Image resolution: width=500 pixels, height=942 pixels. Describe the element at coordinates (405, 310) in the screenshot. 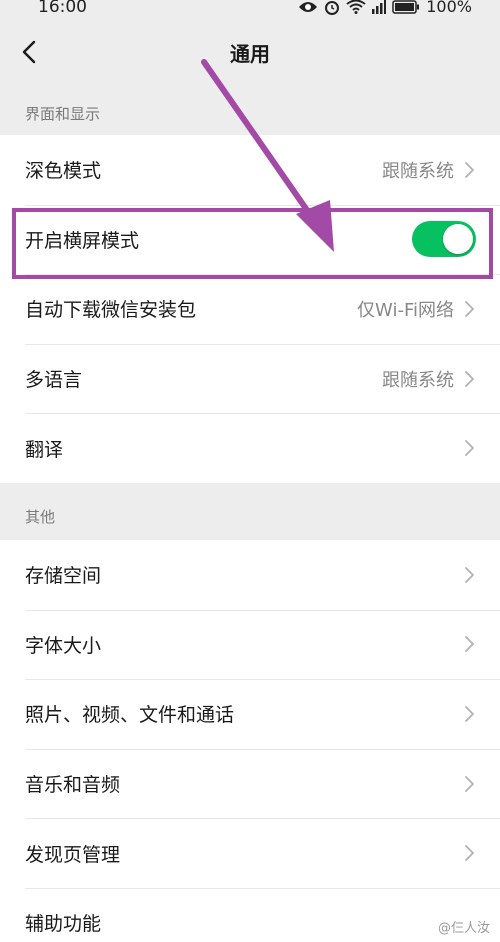

I see `row-value: 仅Wi-Fi网络` at that location.